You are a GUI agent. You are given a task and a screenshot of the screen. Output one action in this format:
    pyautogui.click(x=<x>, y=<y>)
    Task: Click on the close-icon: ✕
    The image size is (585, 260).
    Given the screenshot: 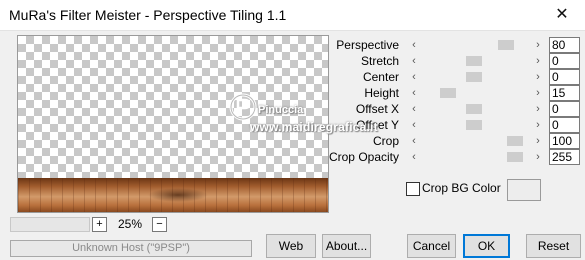 What is the action you would take?
    pyautogui.click(x=562, y=15)
    